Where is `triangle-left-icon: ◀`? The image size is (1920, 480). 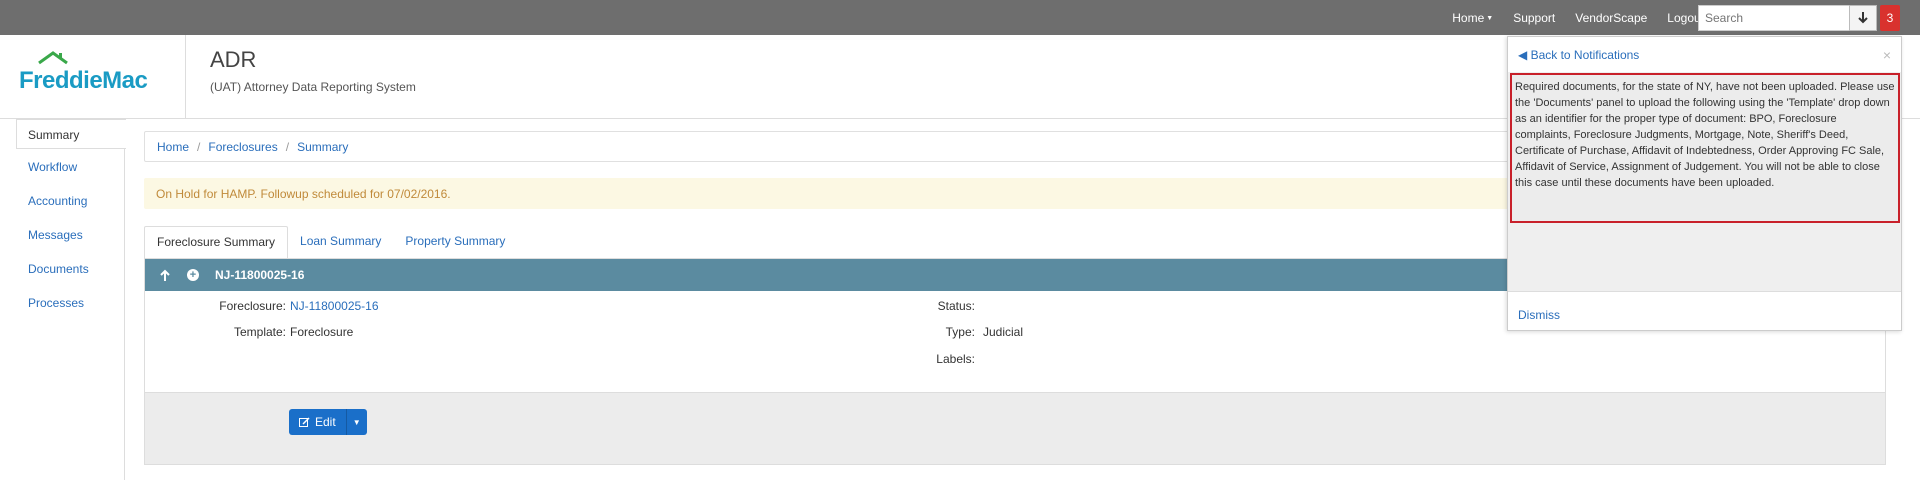
triangle-left-icon: ◀ is located at coordinates (1523, 55).